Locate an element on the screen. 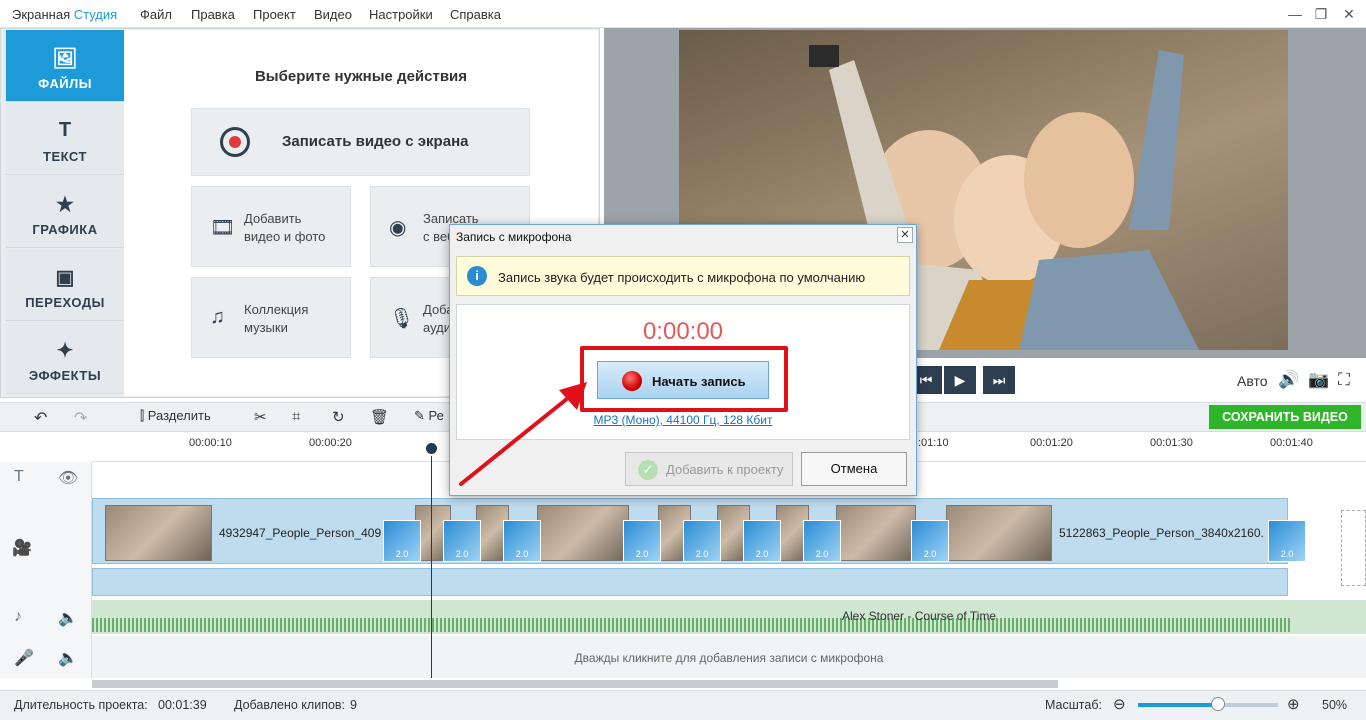 The height and width of the screenshot is (720, 1366). sidebar-item-files: 🖼 ФАЙЛЫ is located at coordinates (65, 66).